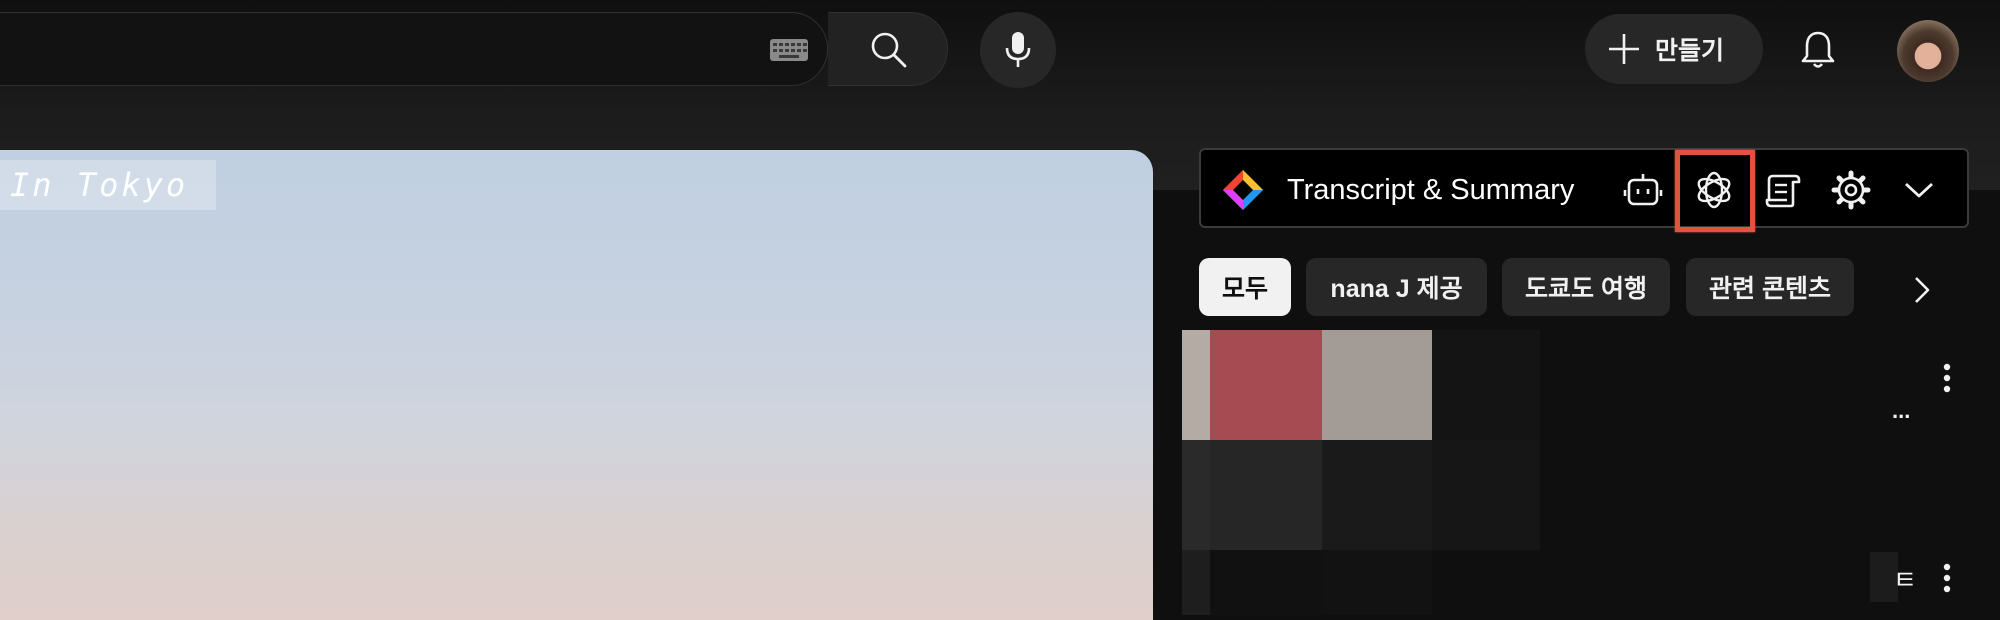  I want to click on bell-icon, so click(1818, 49).